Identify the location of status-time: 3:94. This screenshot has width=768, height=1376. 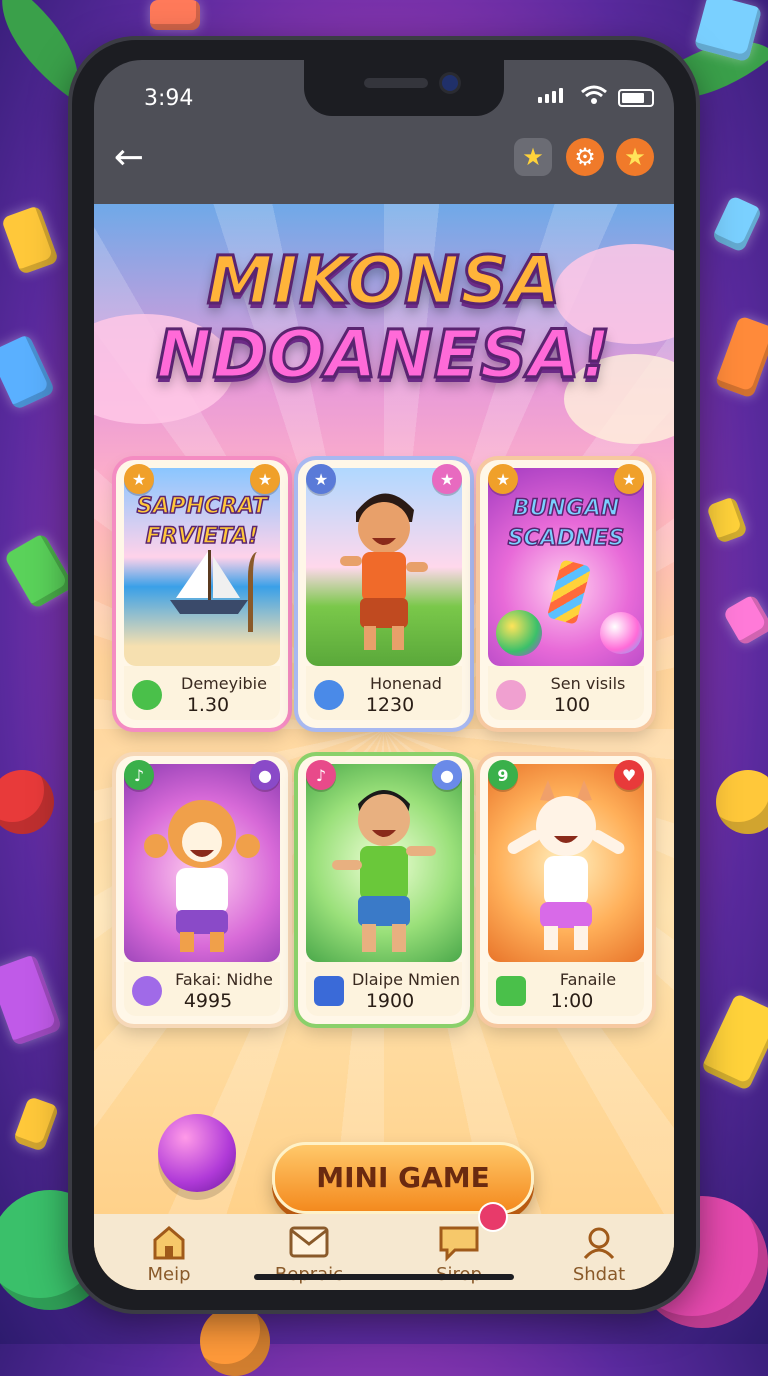
(169, 98).